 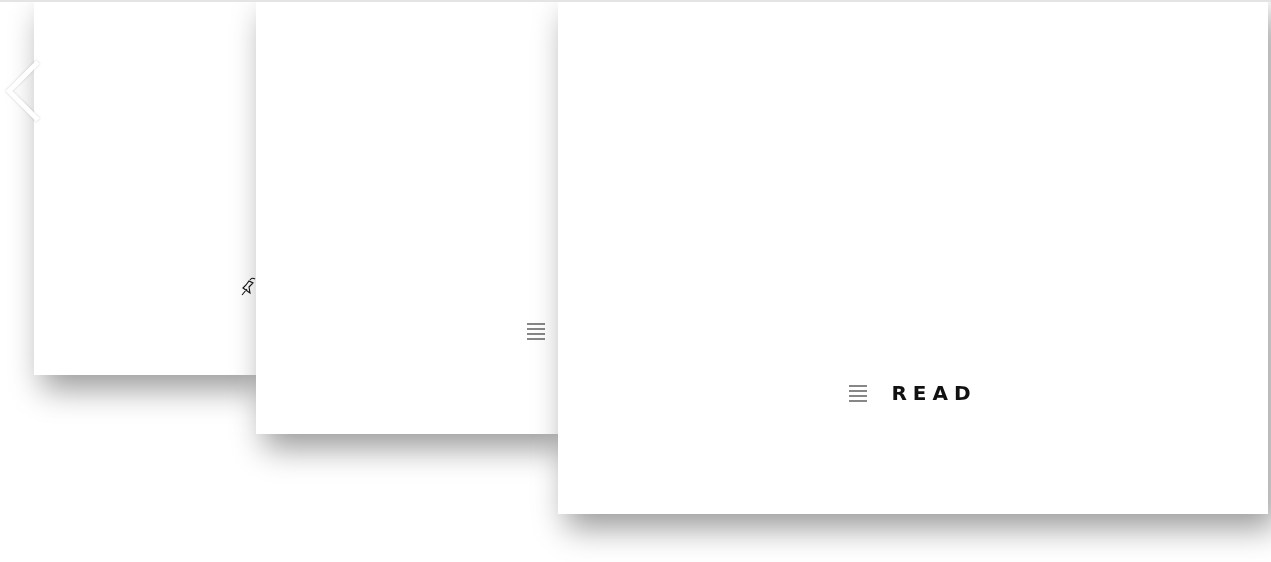 I want to click on read-button: READ, so click(x=934, y=393).